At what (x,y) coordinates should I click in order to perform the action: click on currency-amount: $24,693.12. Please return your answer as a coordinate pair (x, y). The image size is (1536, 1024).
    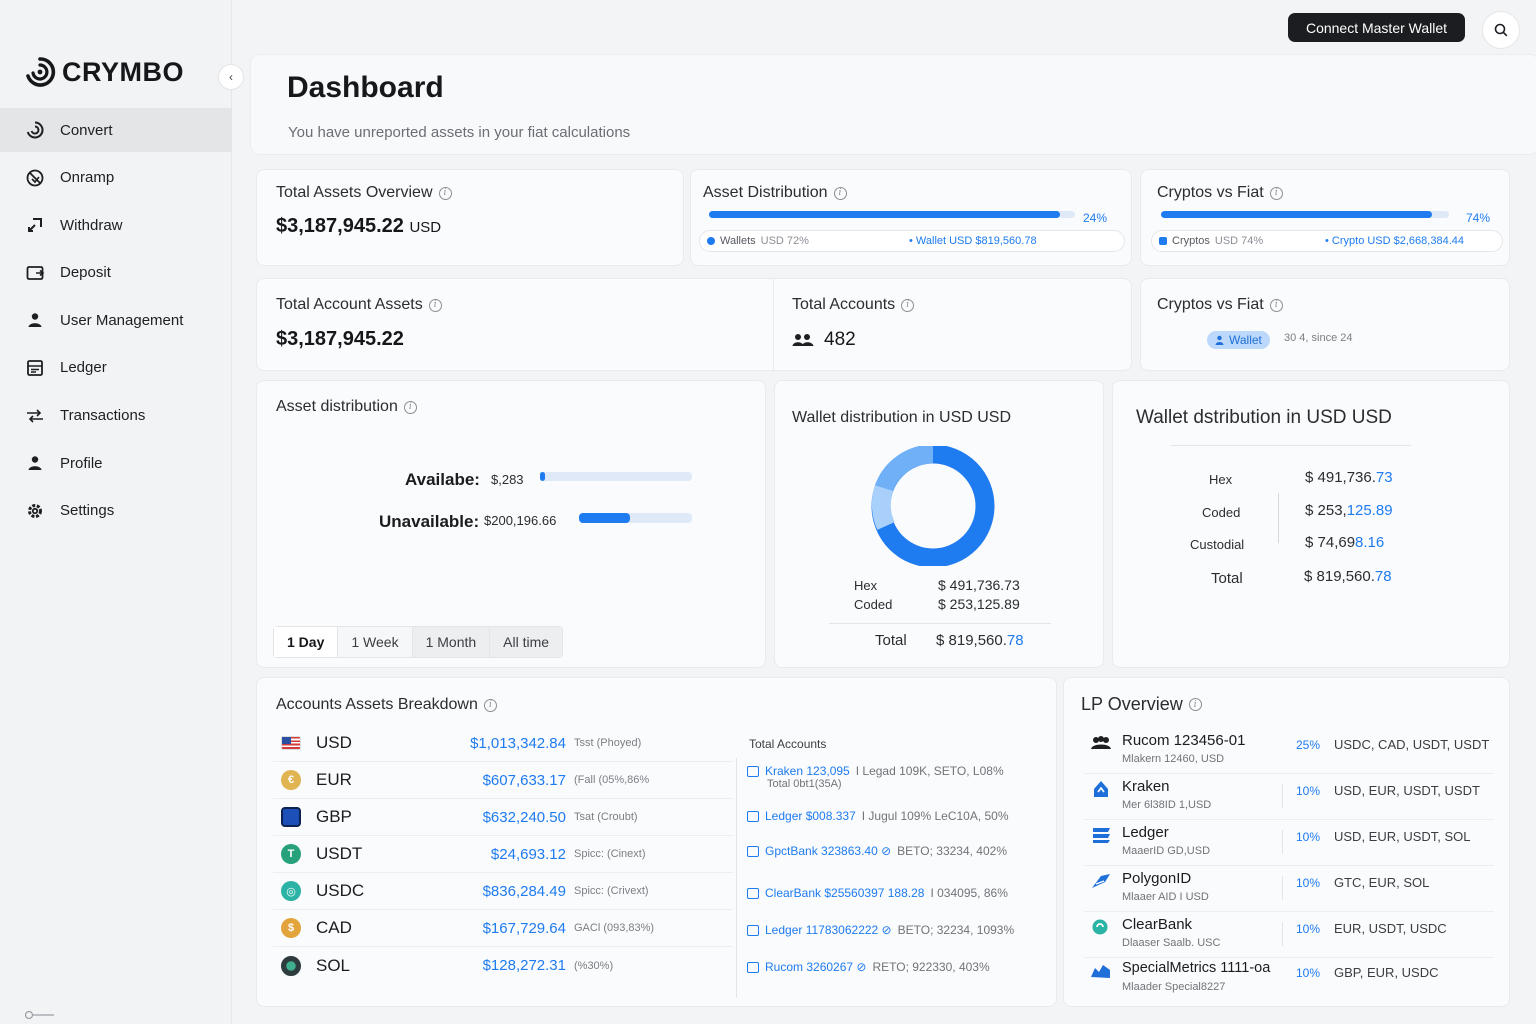
    Looking at the image, I should click on (528, 854).